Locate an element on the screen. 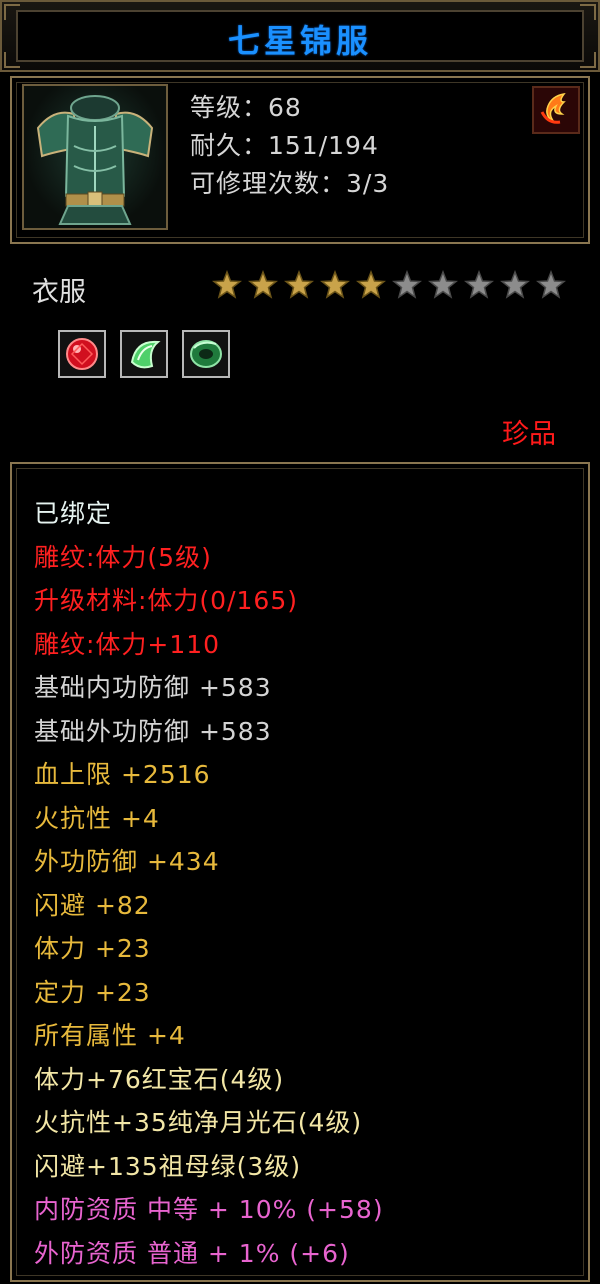 This screenshot has width=600, height=1284. attribute-line: 闪避 +82 is located at coordinates (92, 905).